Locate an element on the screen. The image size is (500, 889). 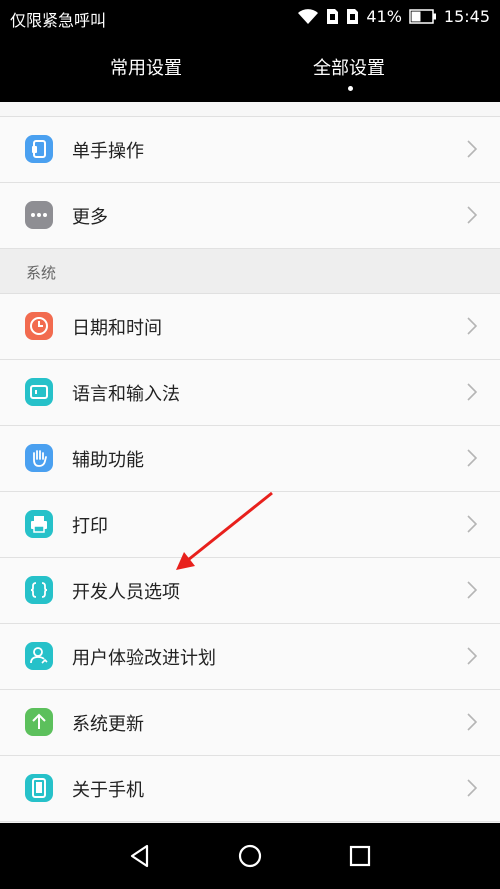
active-tab-indicator is located at coordinates (350, 88).